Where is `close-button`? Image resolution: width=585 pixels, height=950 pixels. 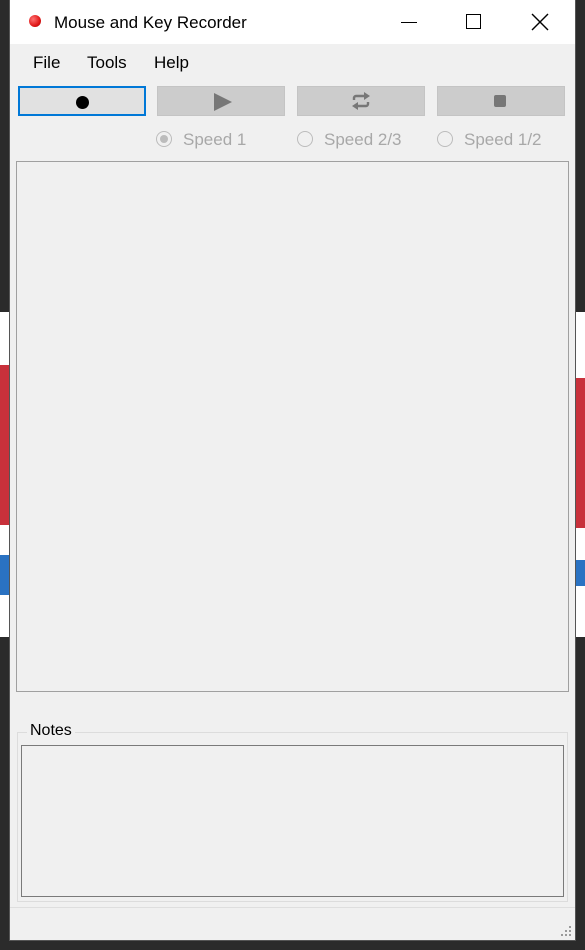 close-button is located at coordinates (539, 22).